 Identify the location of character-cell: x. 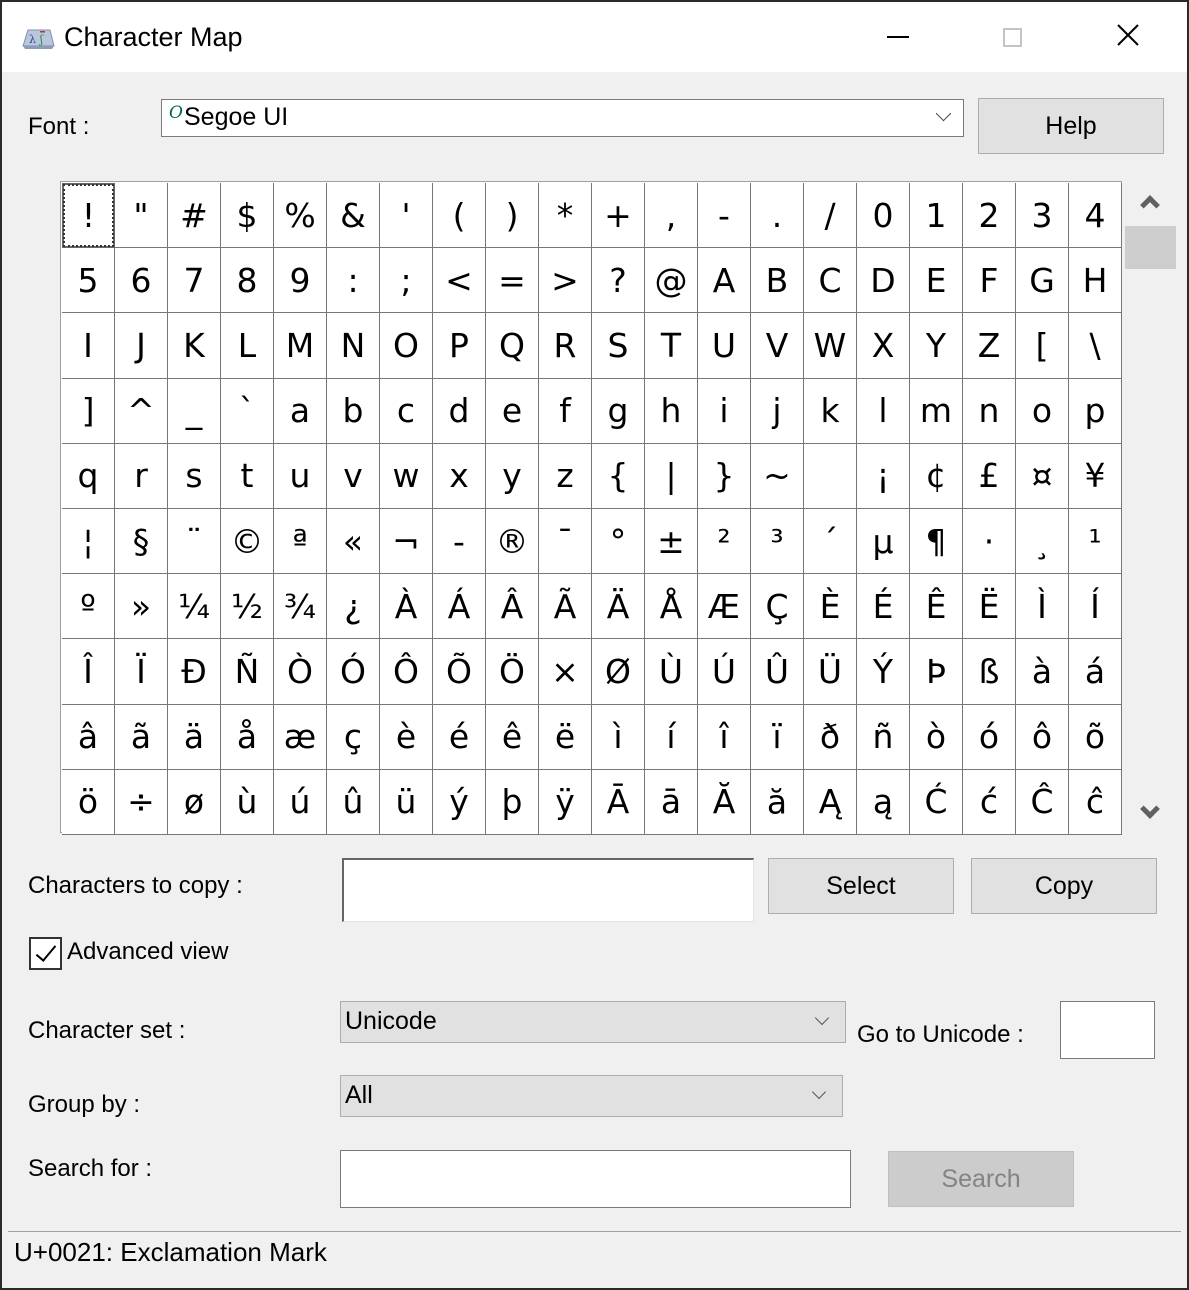
(459, 476).